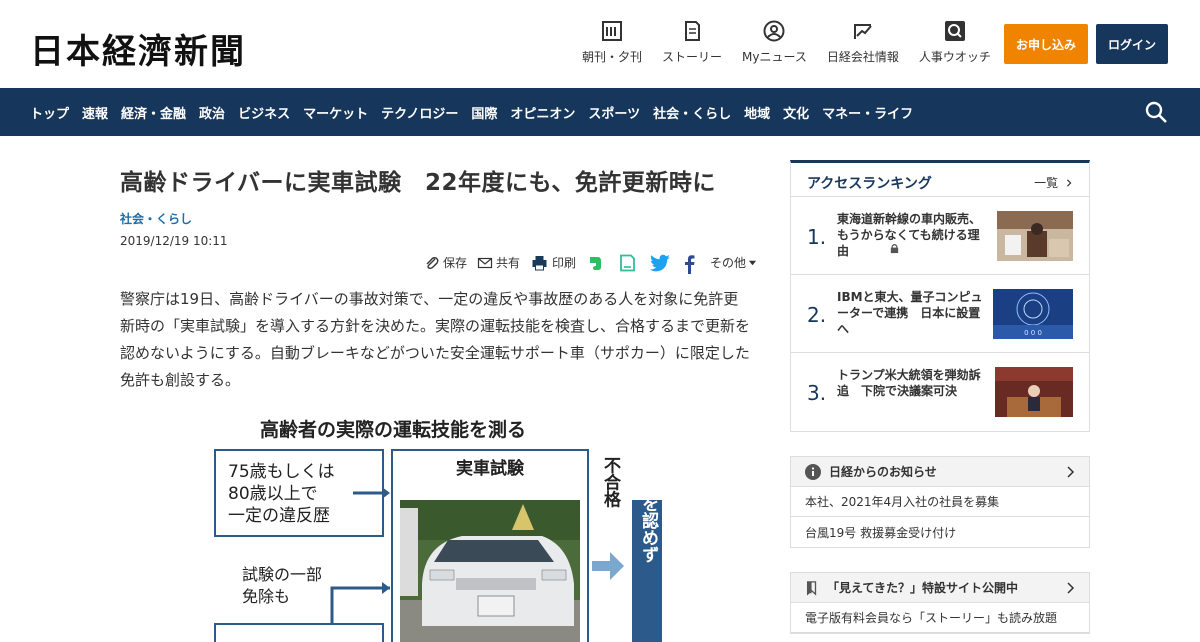 Image resolution: width=1200 pixels, height=642 pixels. Describe the element at coordinates (909, 383) in the screenshot. I see `rank-text: トランプ米大統領を弾劾訴追 下院で決議案可決` at that location.